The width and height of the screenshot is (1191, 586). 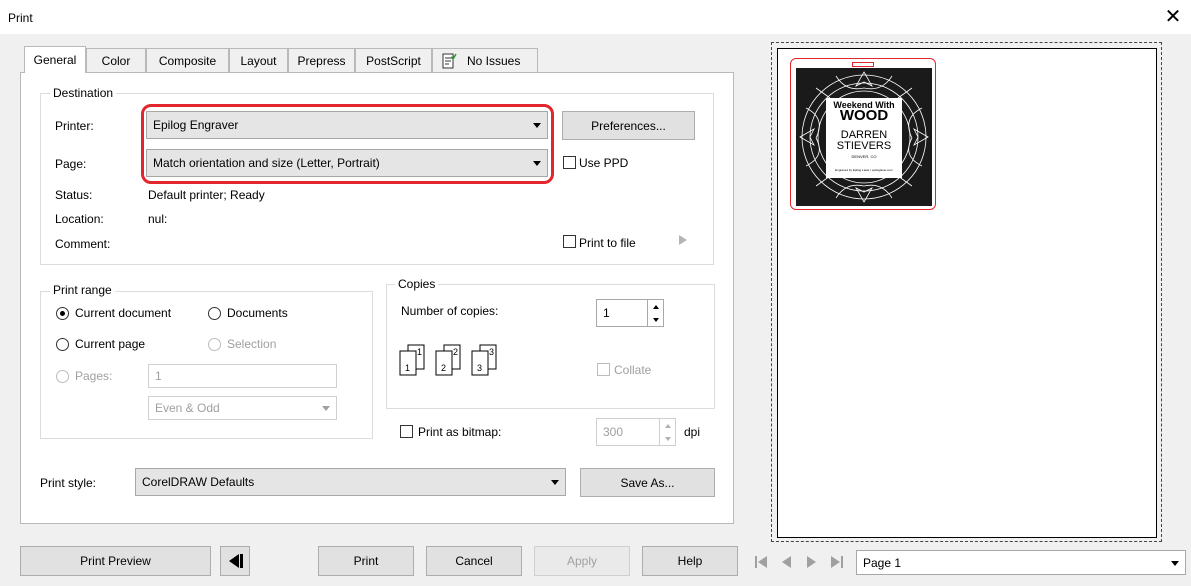 I want to click on tab-layout: Layout, so click(x=258, y=60).